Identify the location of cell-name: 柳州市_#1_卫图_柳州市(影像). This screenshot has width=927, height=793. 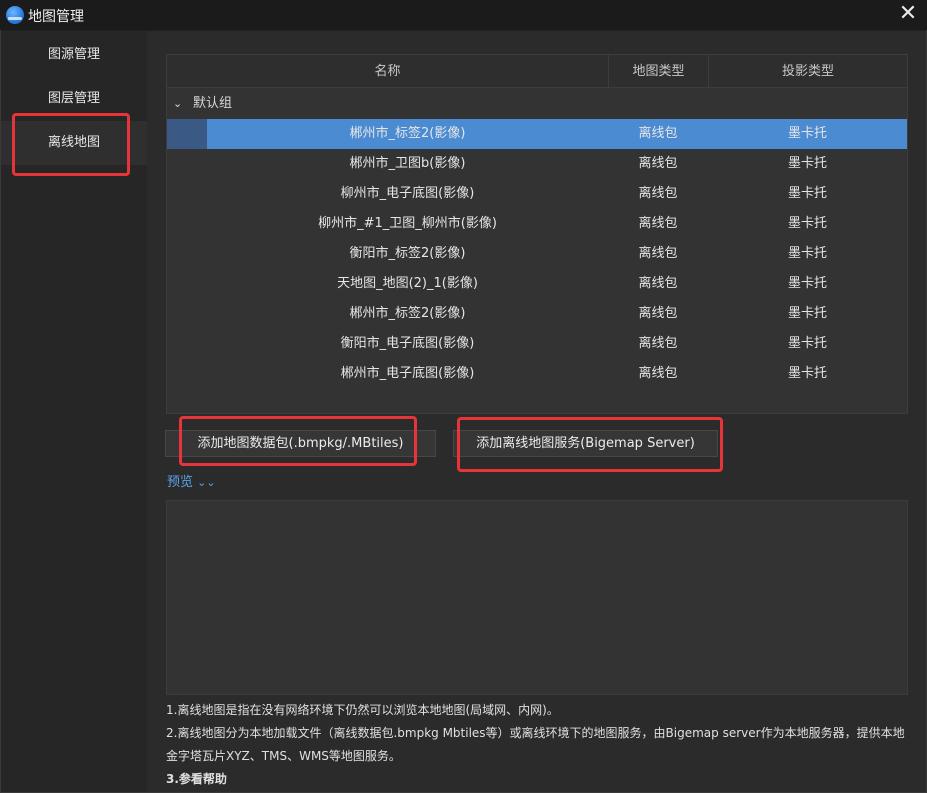
(407, 223).